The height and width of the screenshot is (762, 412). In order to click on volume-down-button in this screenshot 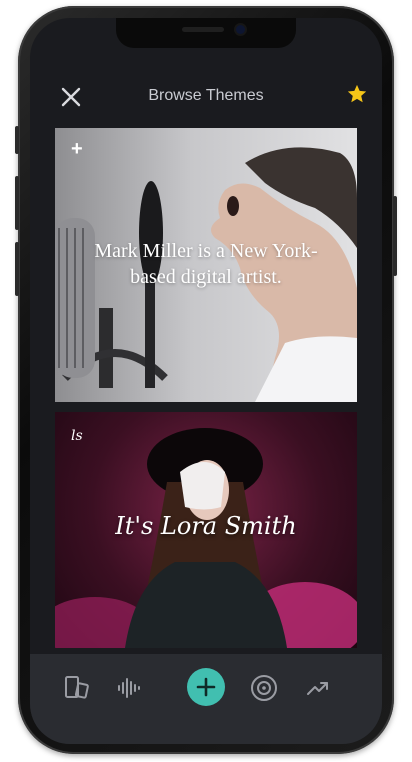, I will do `click(17, 269)`.